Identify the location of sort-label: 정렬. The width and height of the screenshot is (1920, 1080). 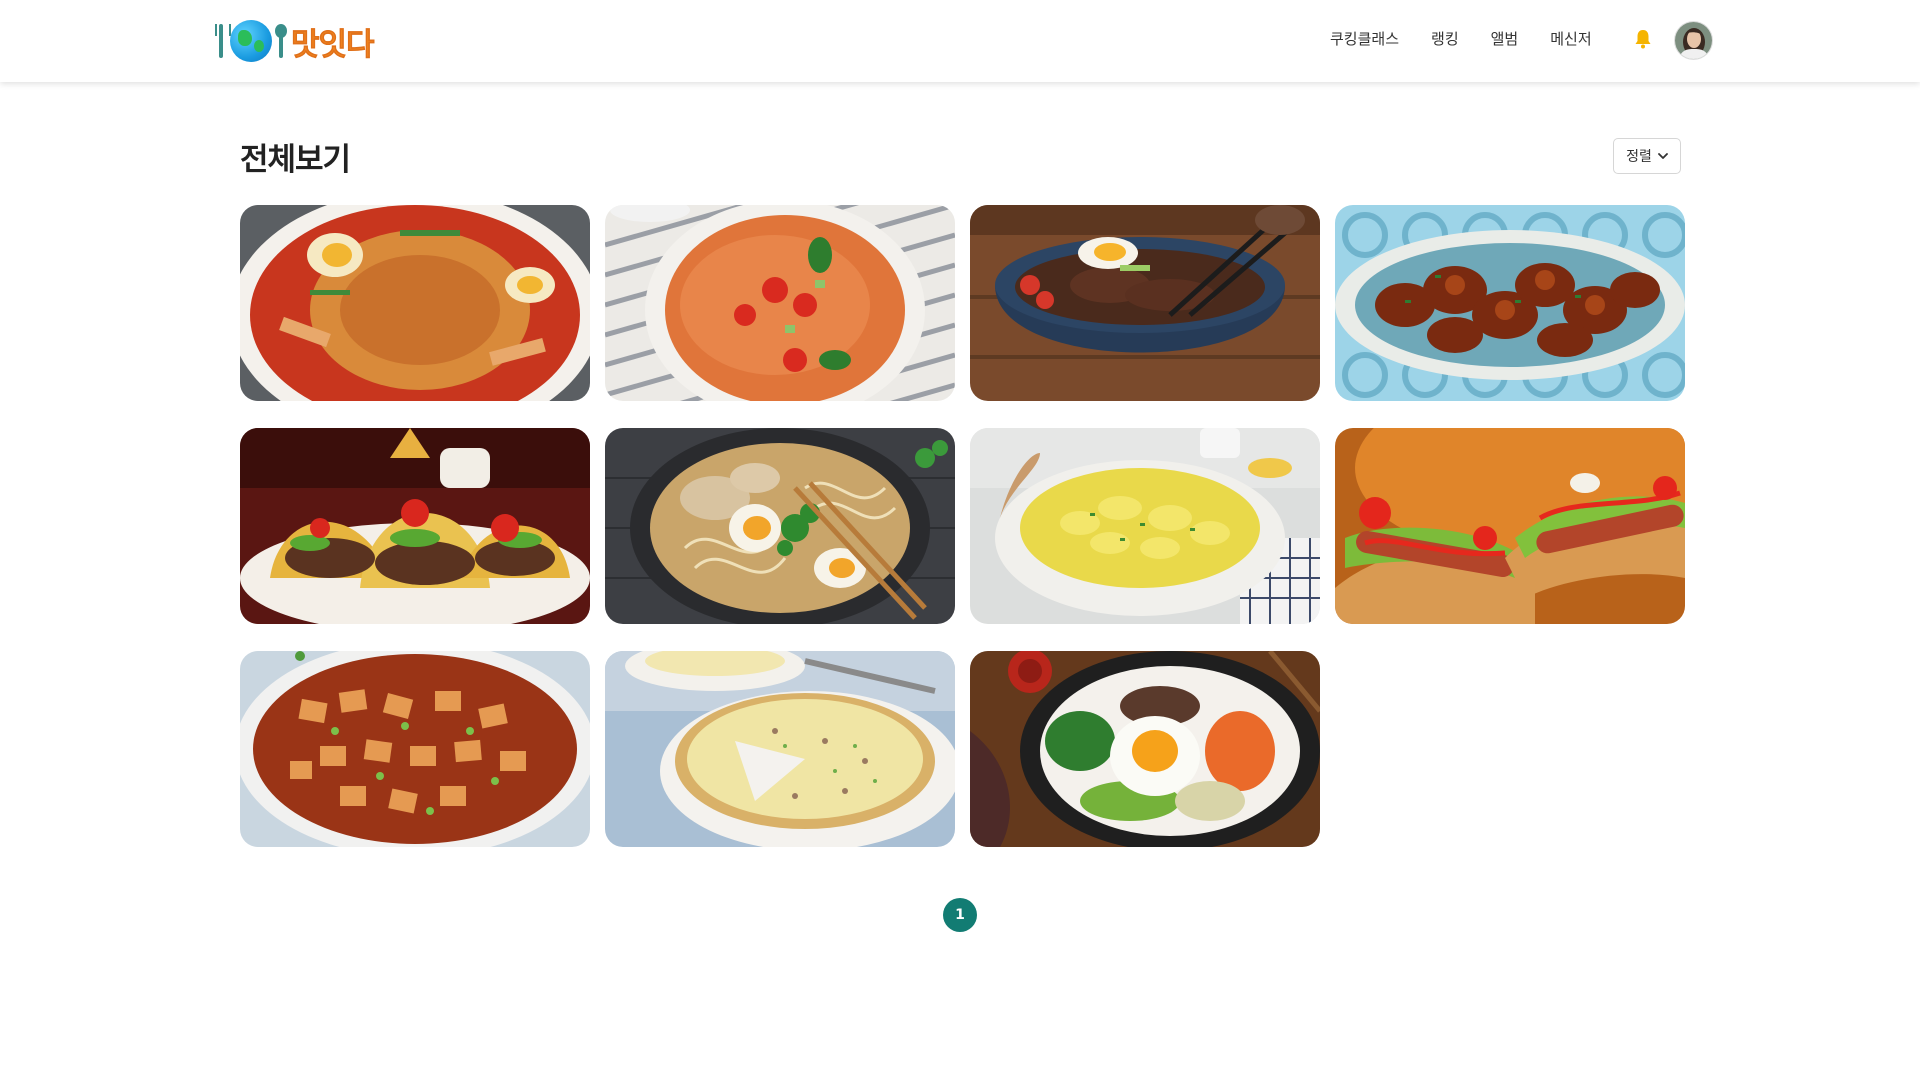
(1639, 157).